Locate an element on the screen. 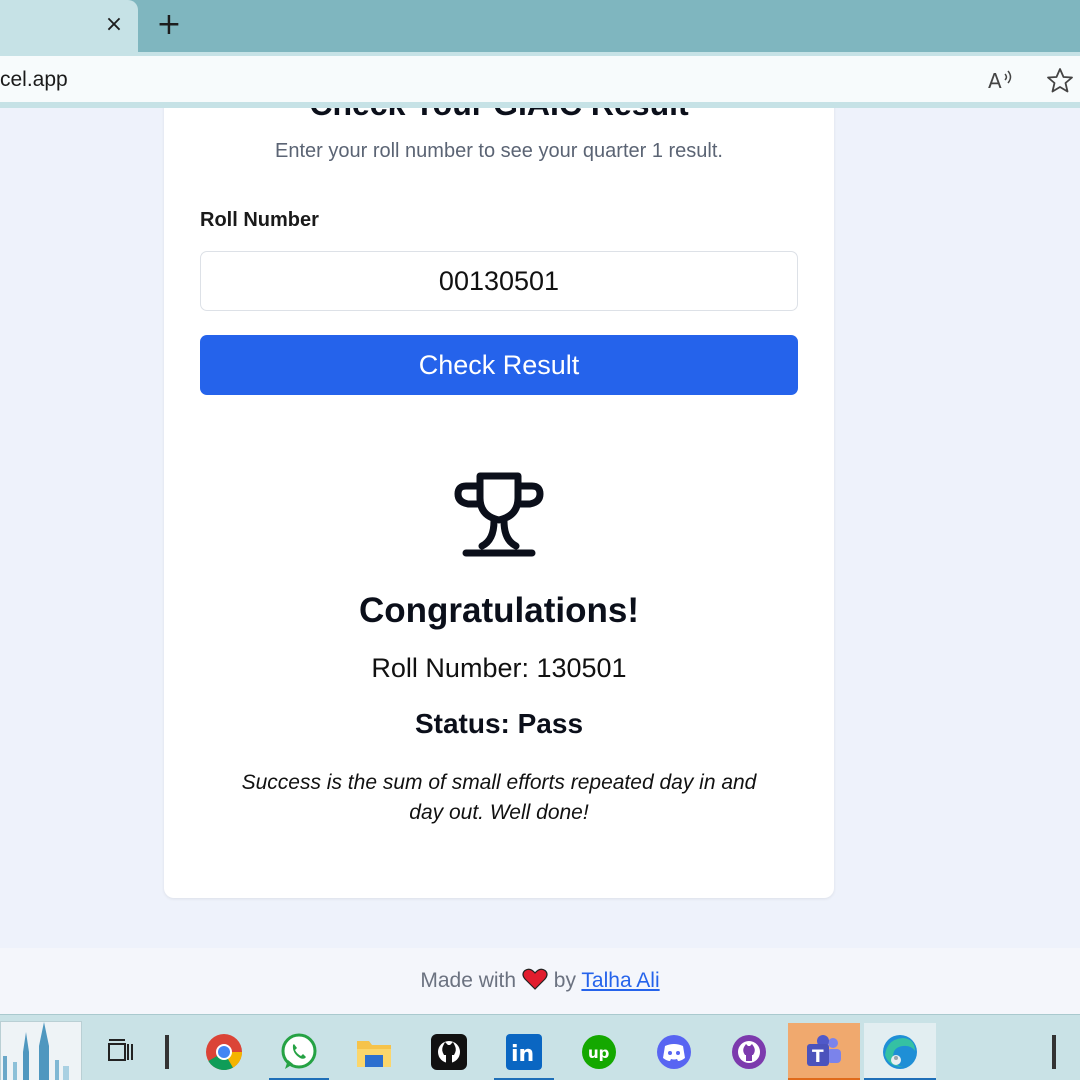  upwork-icon: up is located at coordinates (599, 1052).